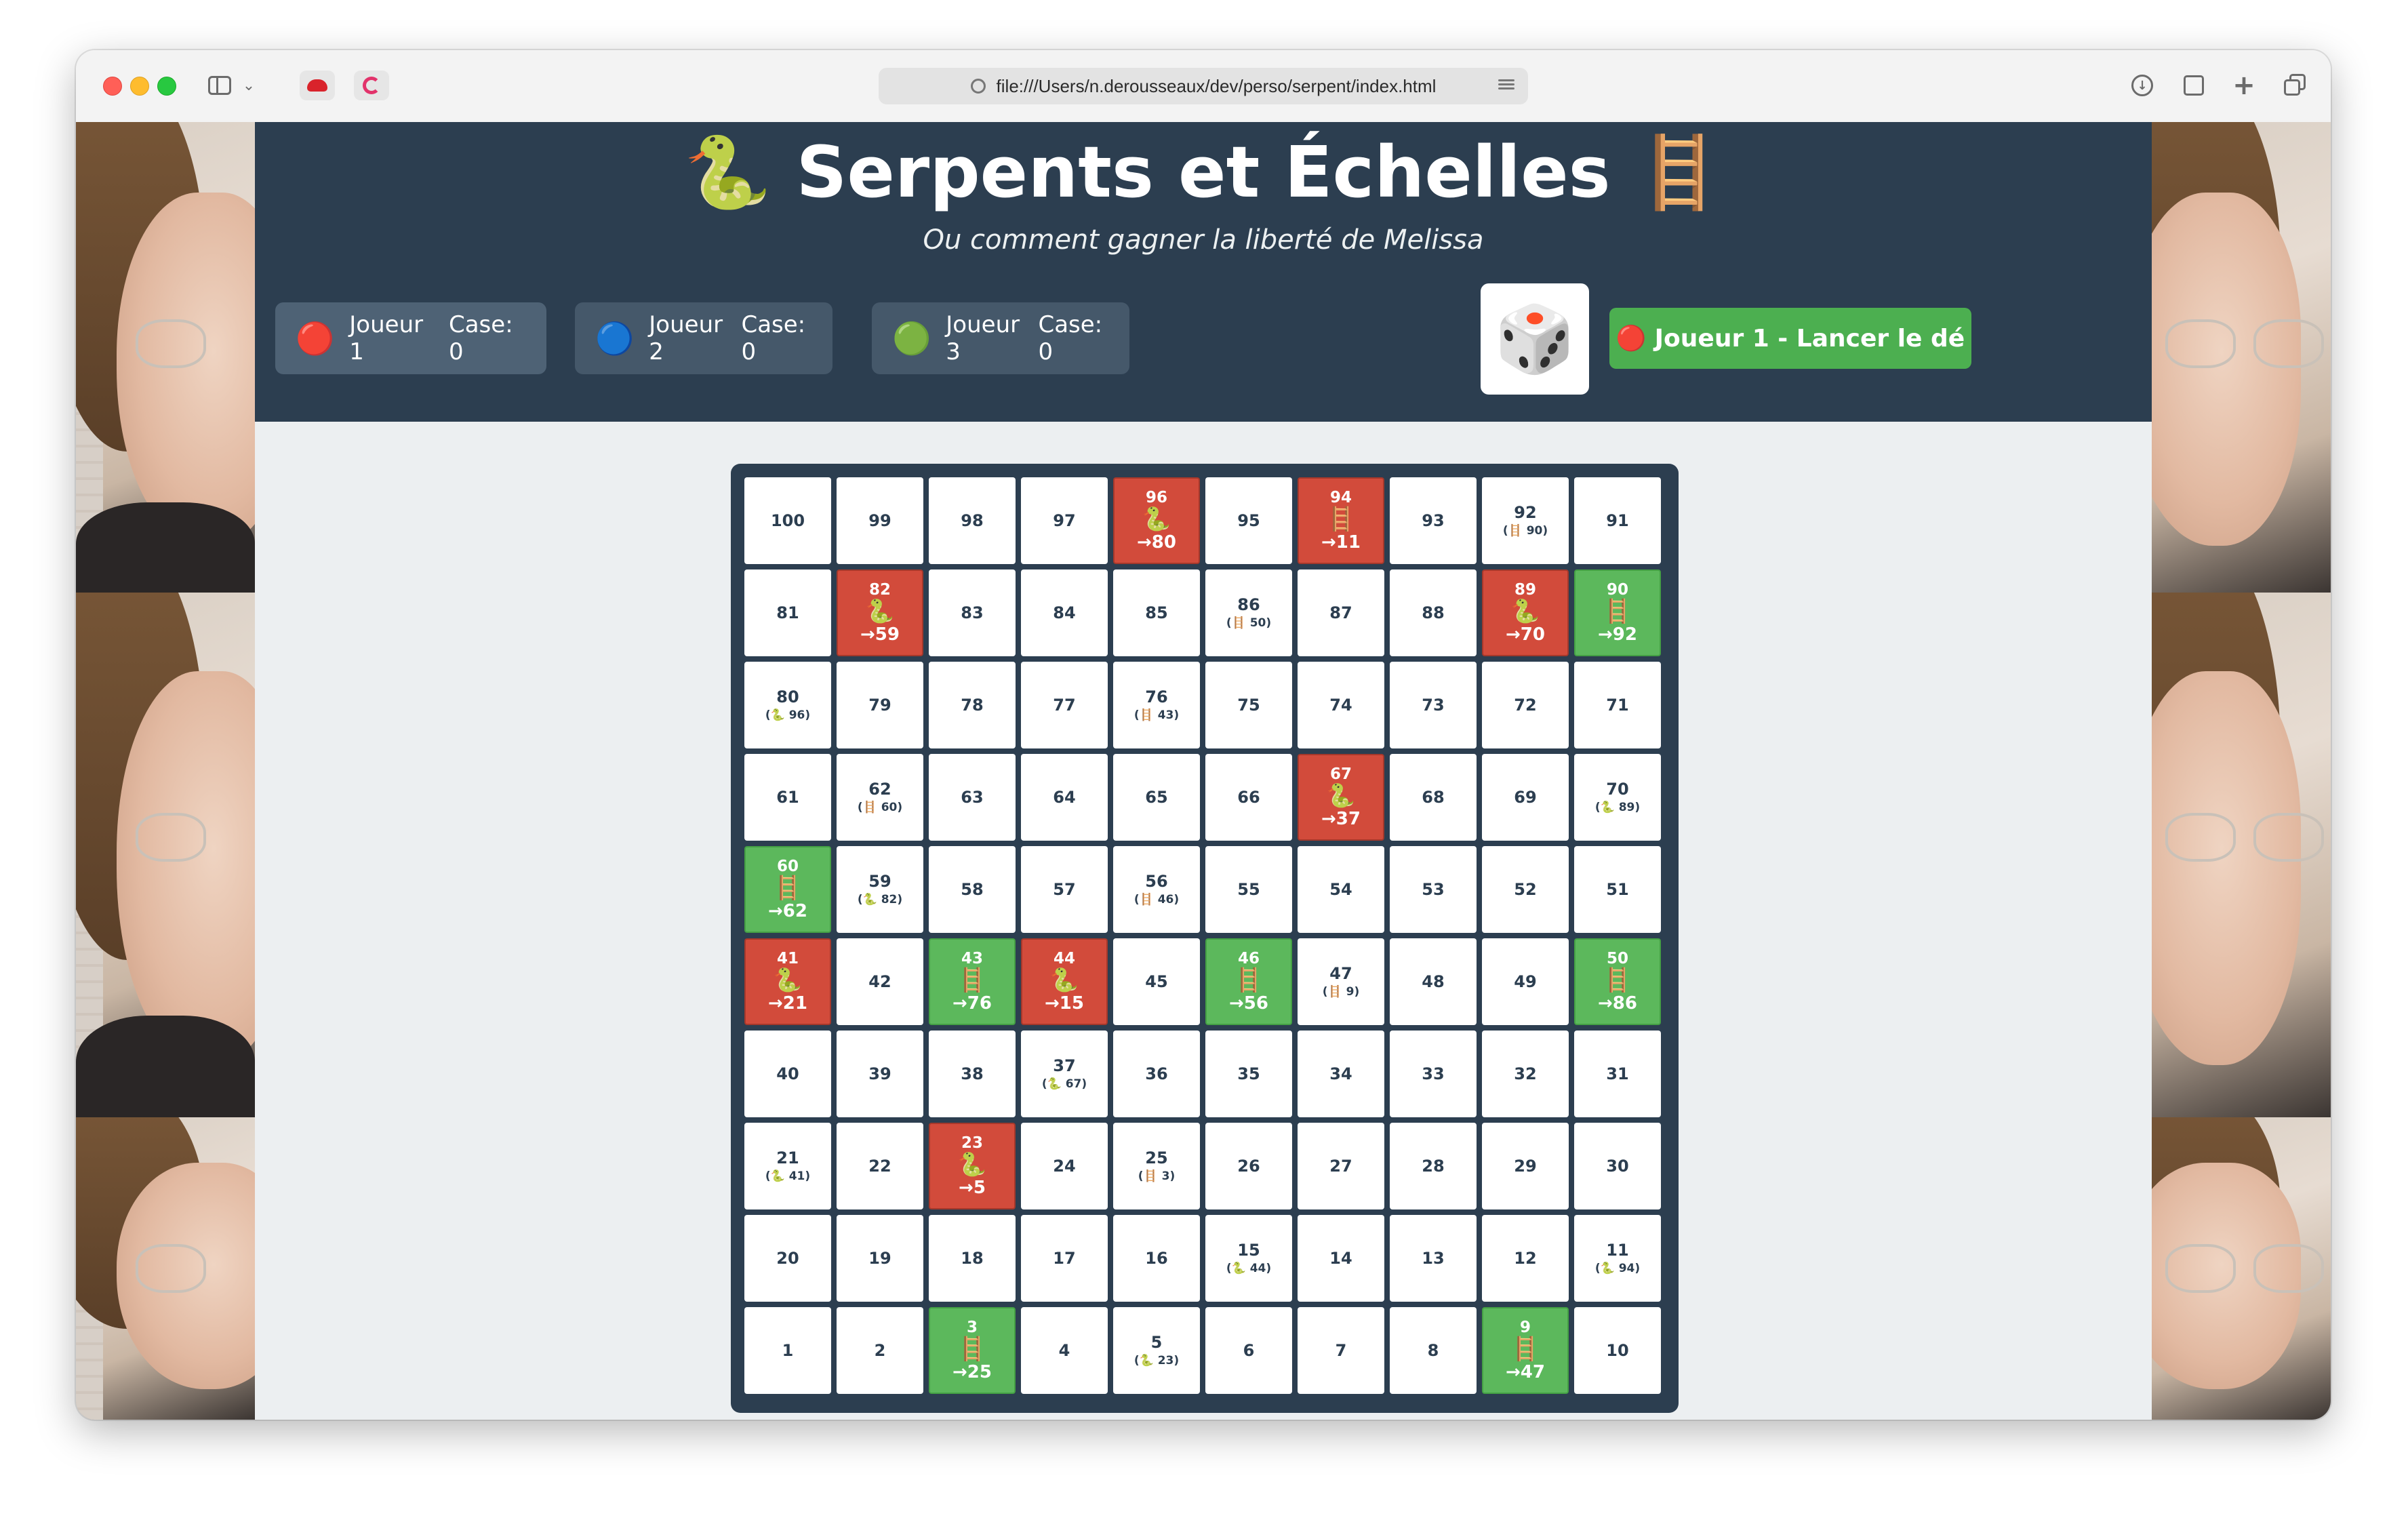 The image size is (2408, 1520). I want to click on cell-destination: →56, so click(1248, 1003).